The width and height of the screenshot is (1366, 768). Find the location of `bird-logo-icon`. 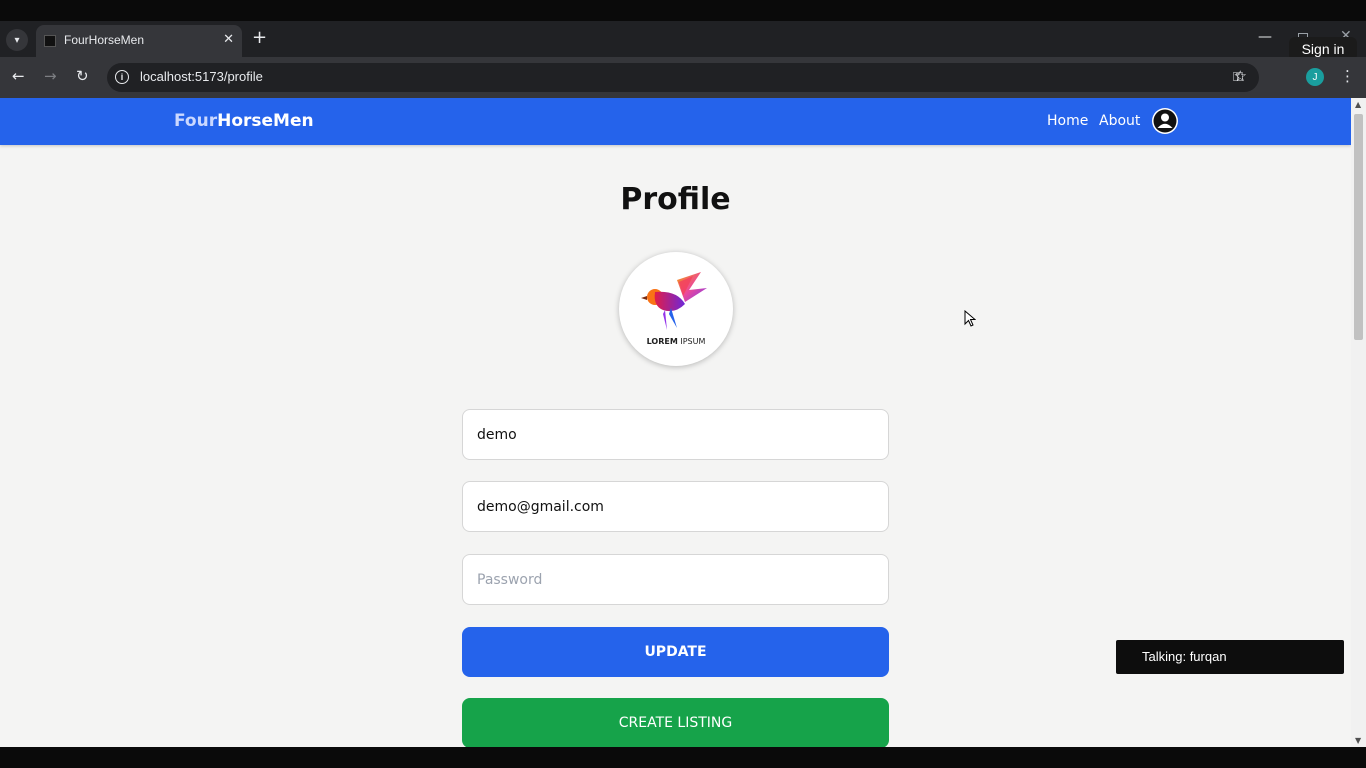

bird-logo-icon is located at coordinates (674, 301).